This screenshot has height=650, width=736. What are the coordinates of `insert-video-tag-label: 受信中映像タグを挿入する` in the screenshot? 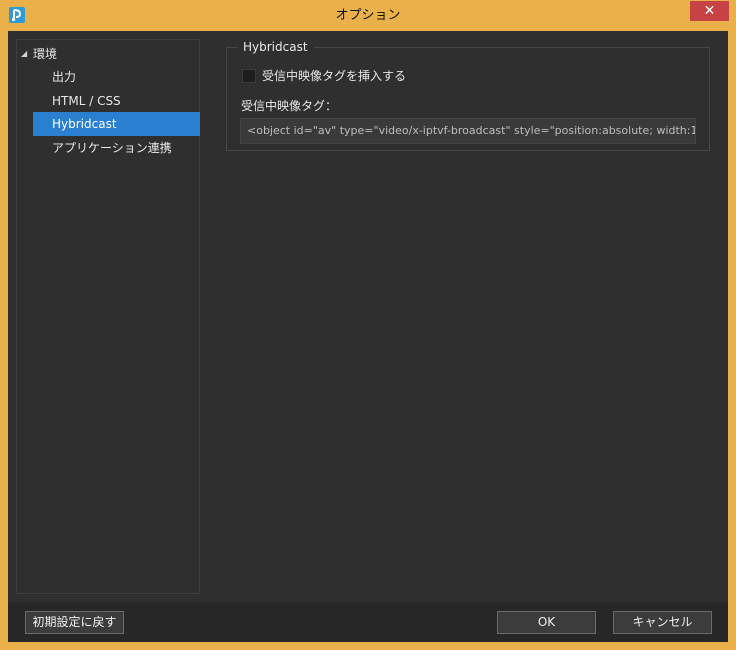 It's located at (334, 76).